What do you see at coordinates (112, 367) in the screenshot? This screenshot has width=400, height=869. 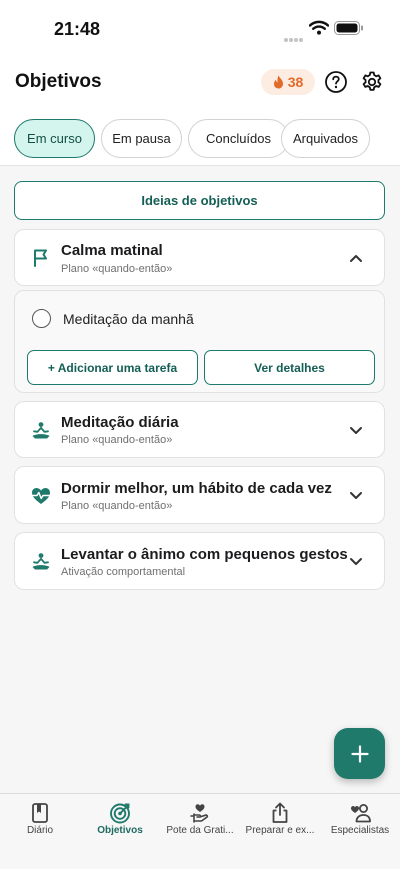 I see `add-task-button: + Adicionar uma tarefa` at bounding box center [112, 367].